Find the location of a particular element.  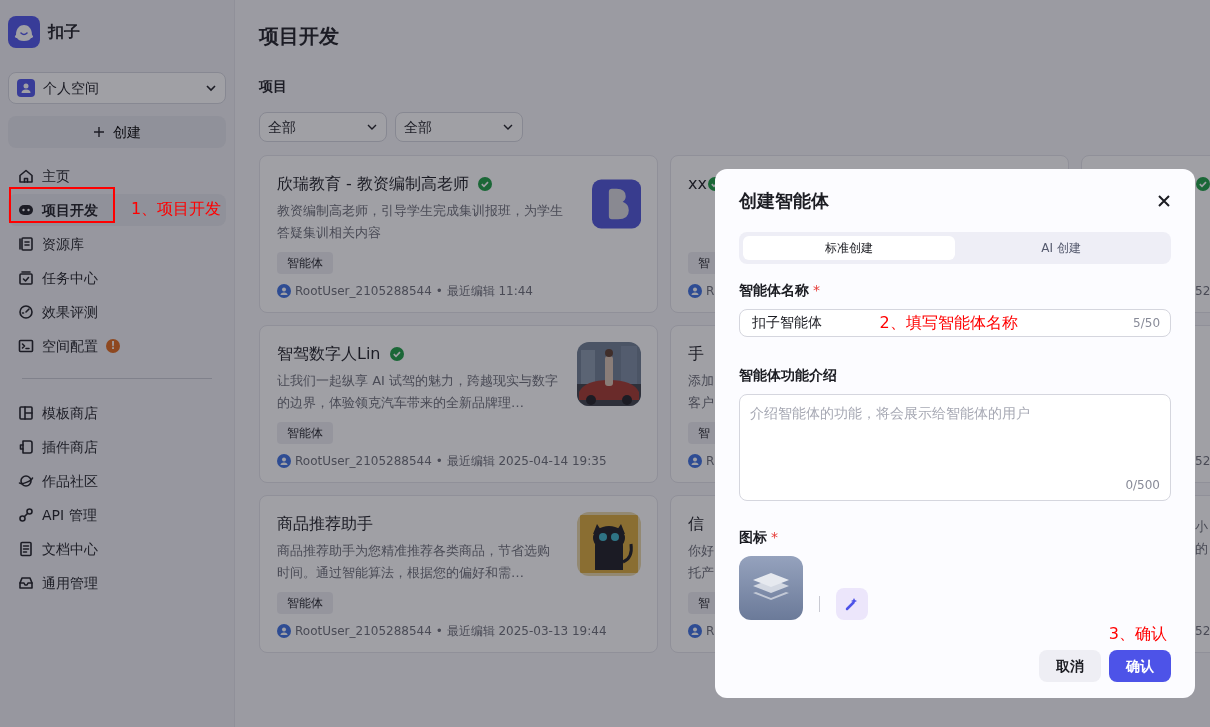

plus-icon is located at coordinates (99, 132).